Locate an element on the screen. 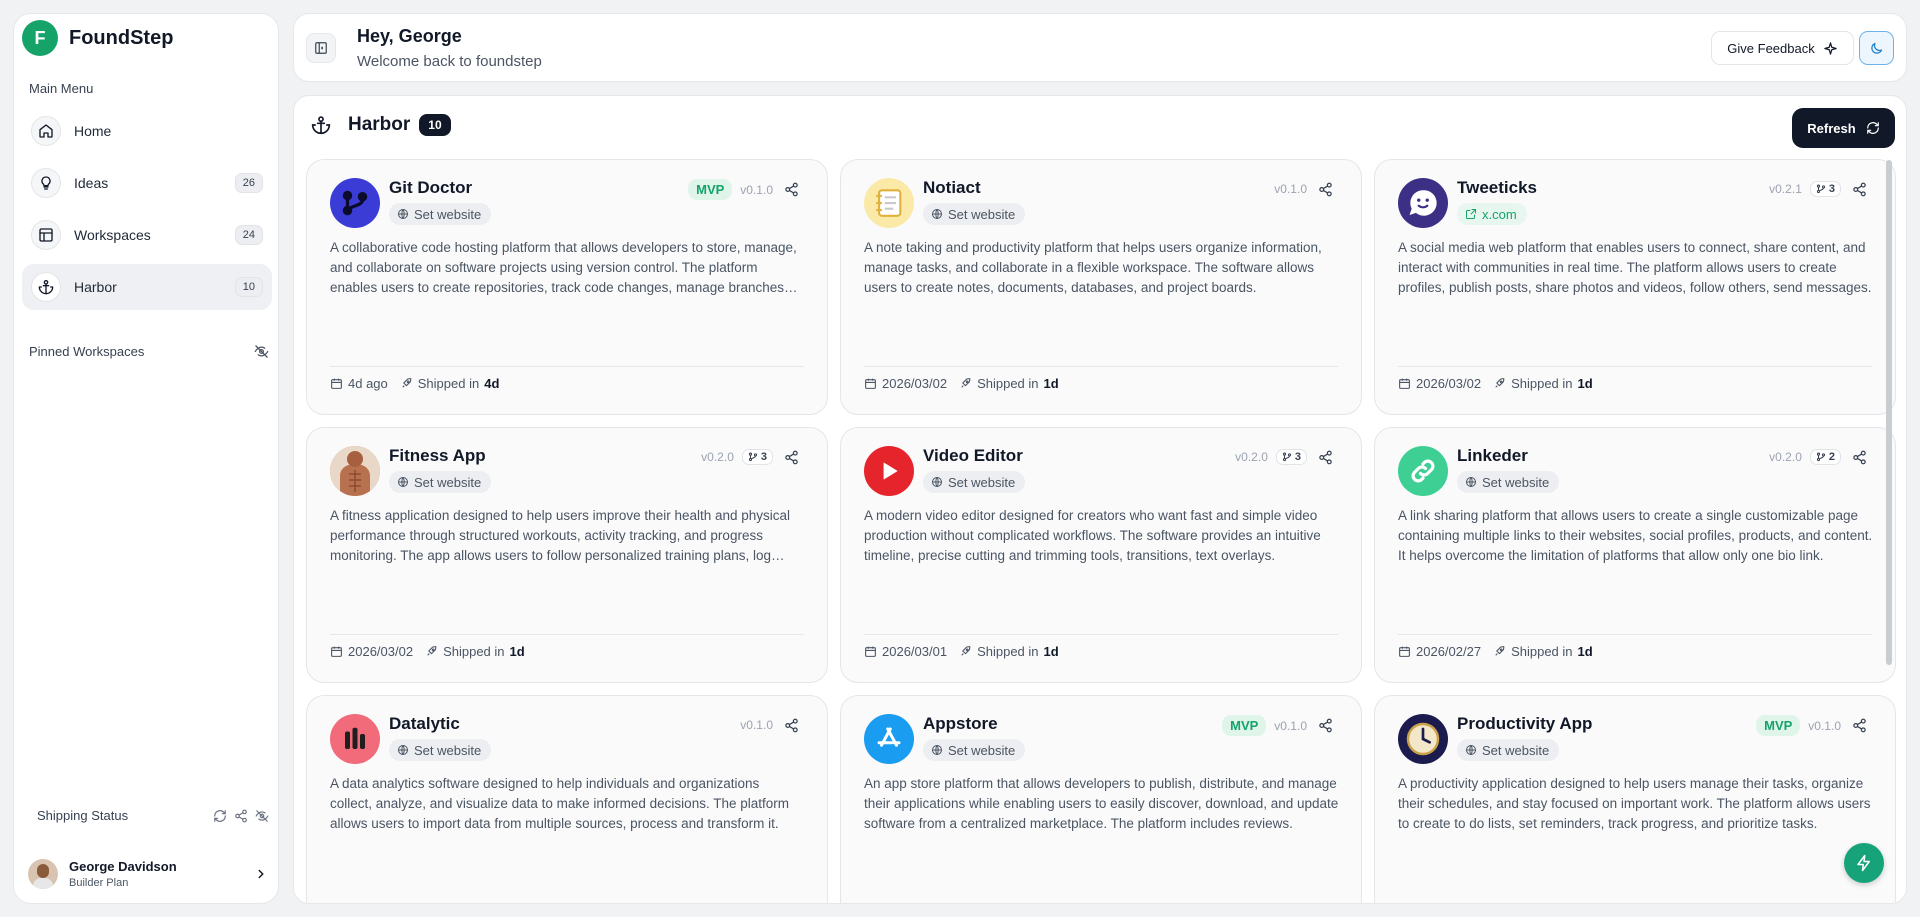 This screenshot has height=917, width=1920. harbor-count-badge: 10 is located at coordinates (435, 125).